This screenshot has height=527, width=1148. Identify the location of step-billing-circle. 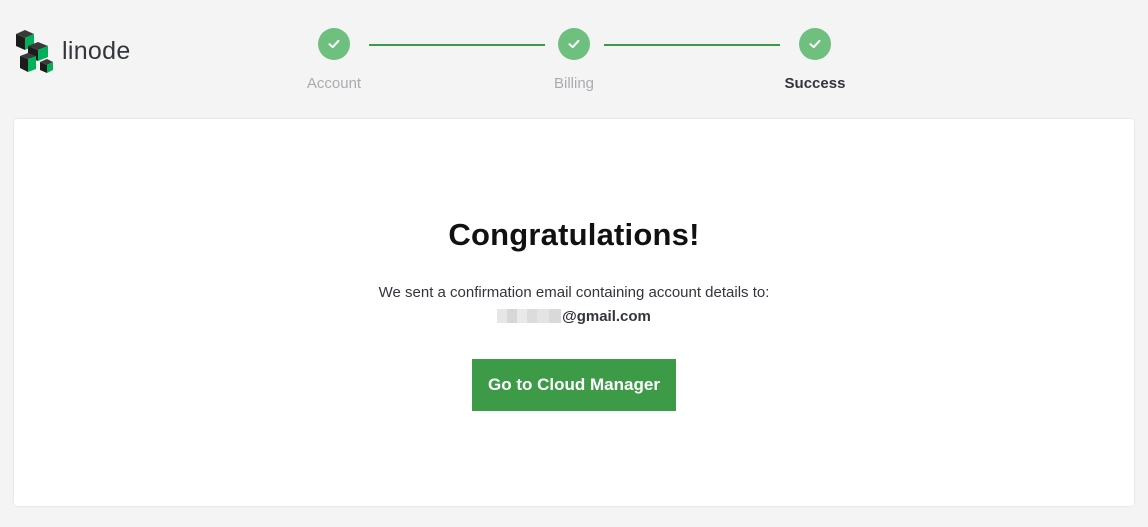
(574, 44).